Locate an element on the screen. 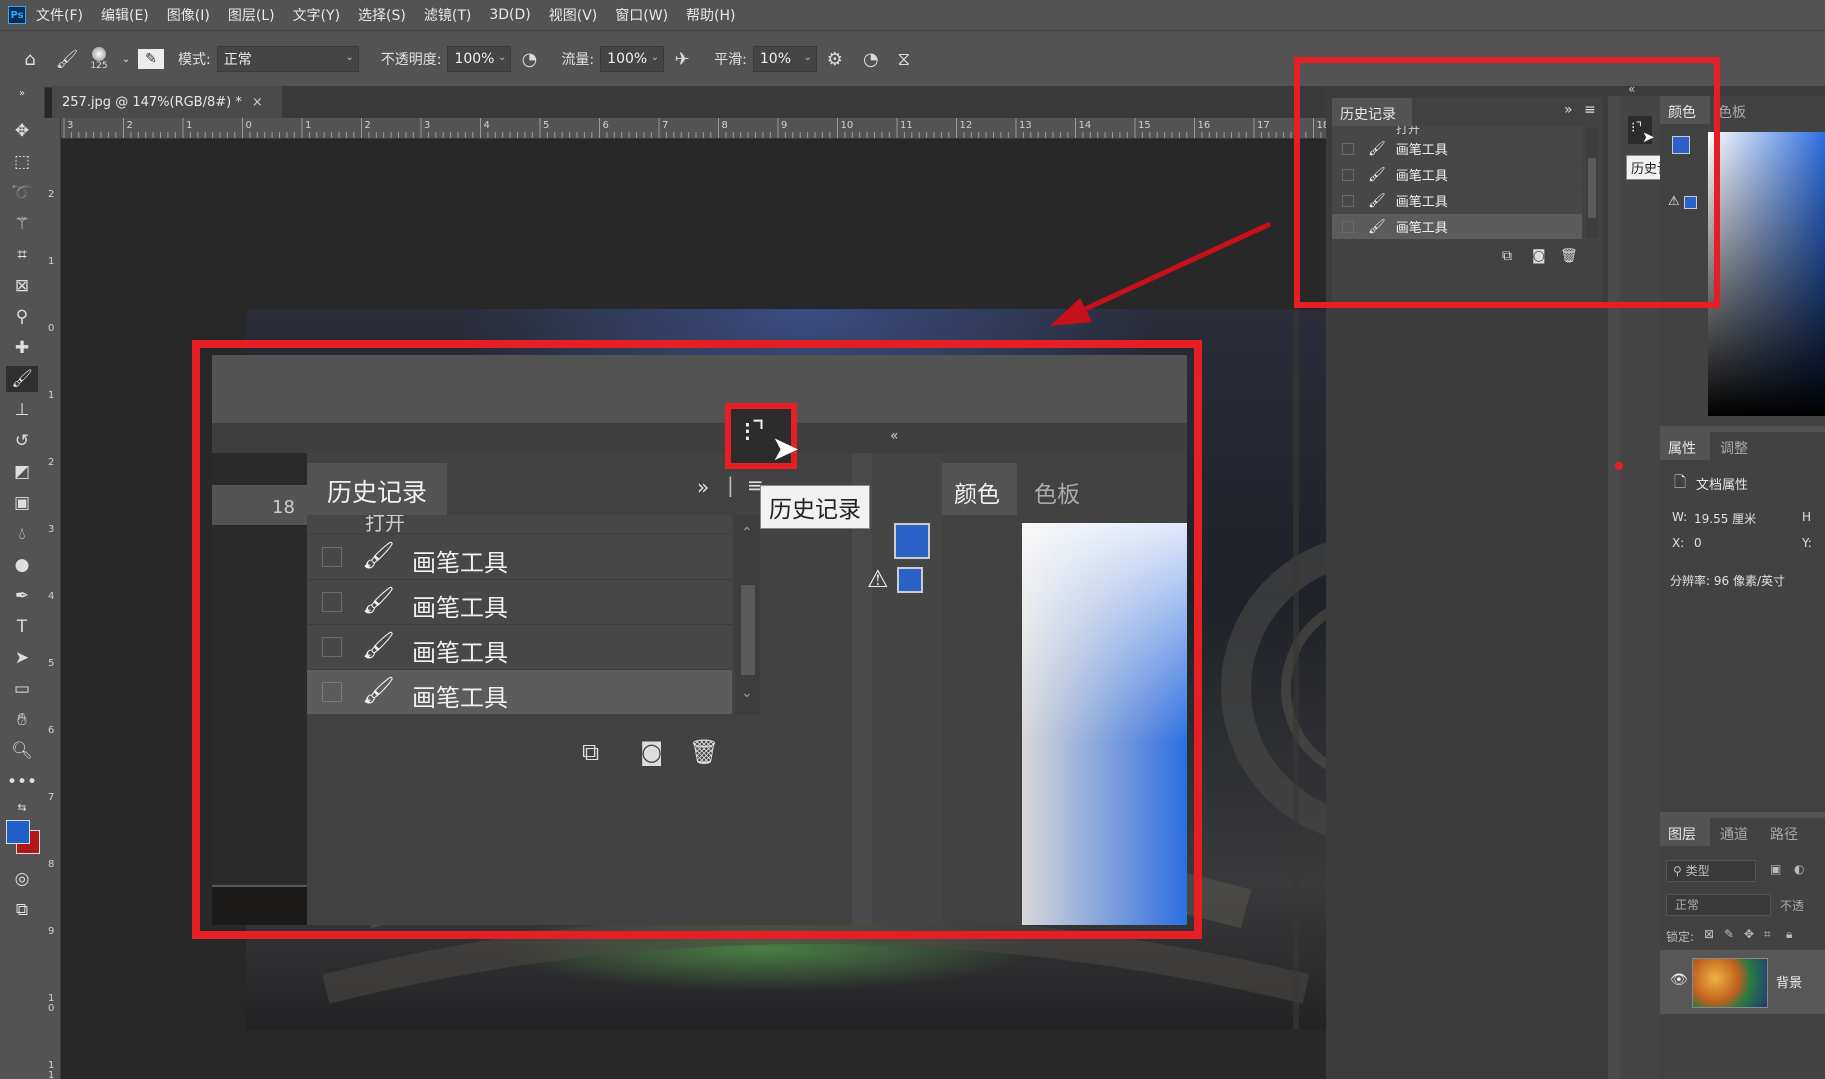 The width and height of the screenshot is (1825, 1079). image-filter-icon: ▣ is located at coordinates (1775, 869).